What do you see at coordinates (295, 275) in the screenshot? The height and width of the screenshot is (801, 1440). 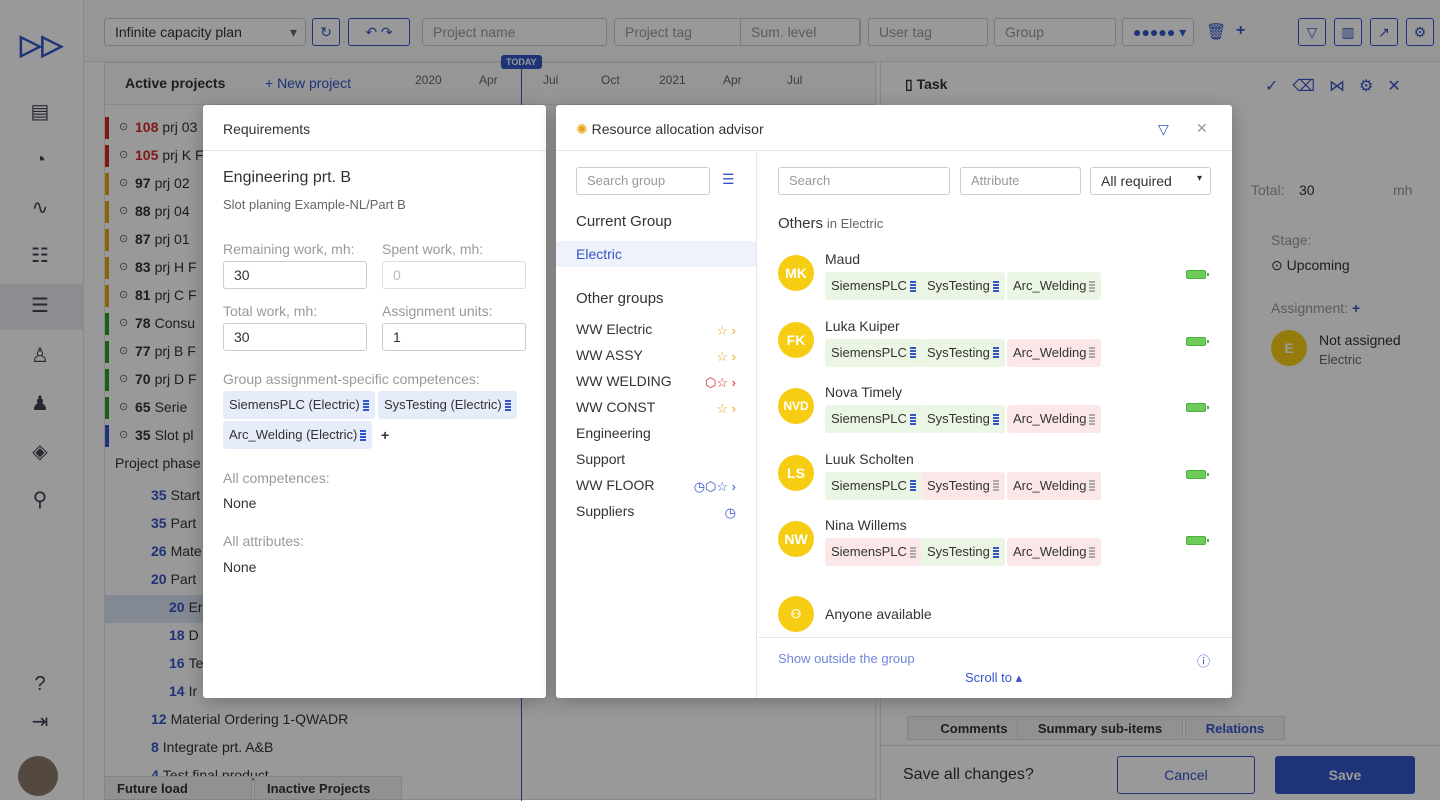 I see `remaining-work-input: 30` at bounding box center [295, 275].